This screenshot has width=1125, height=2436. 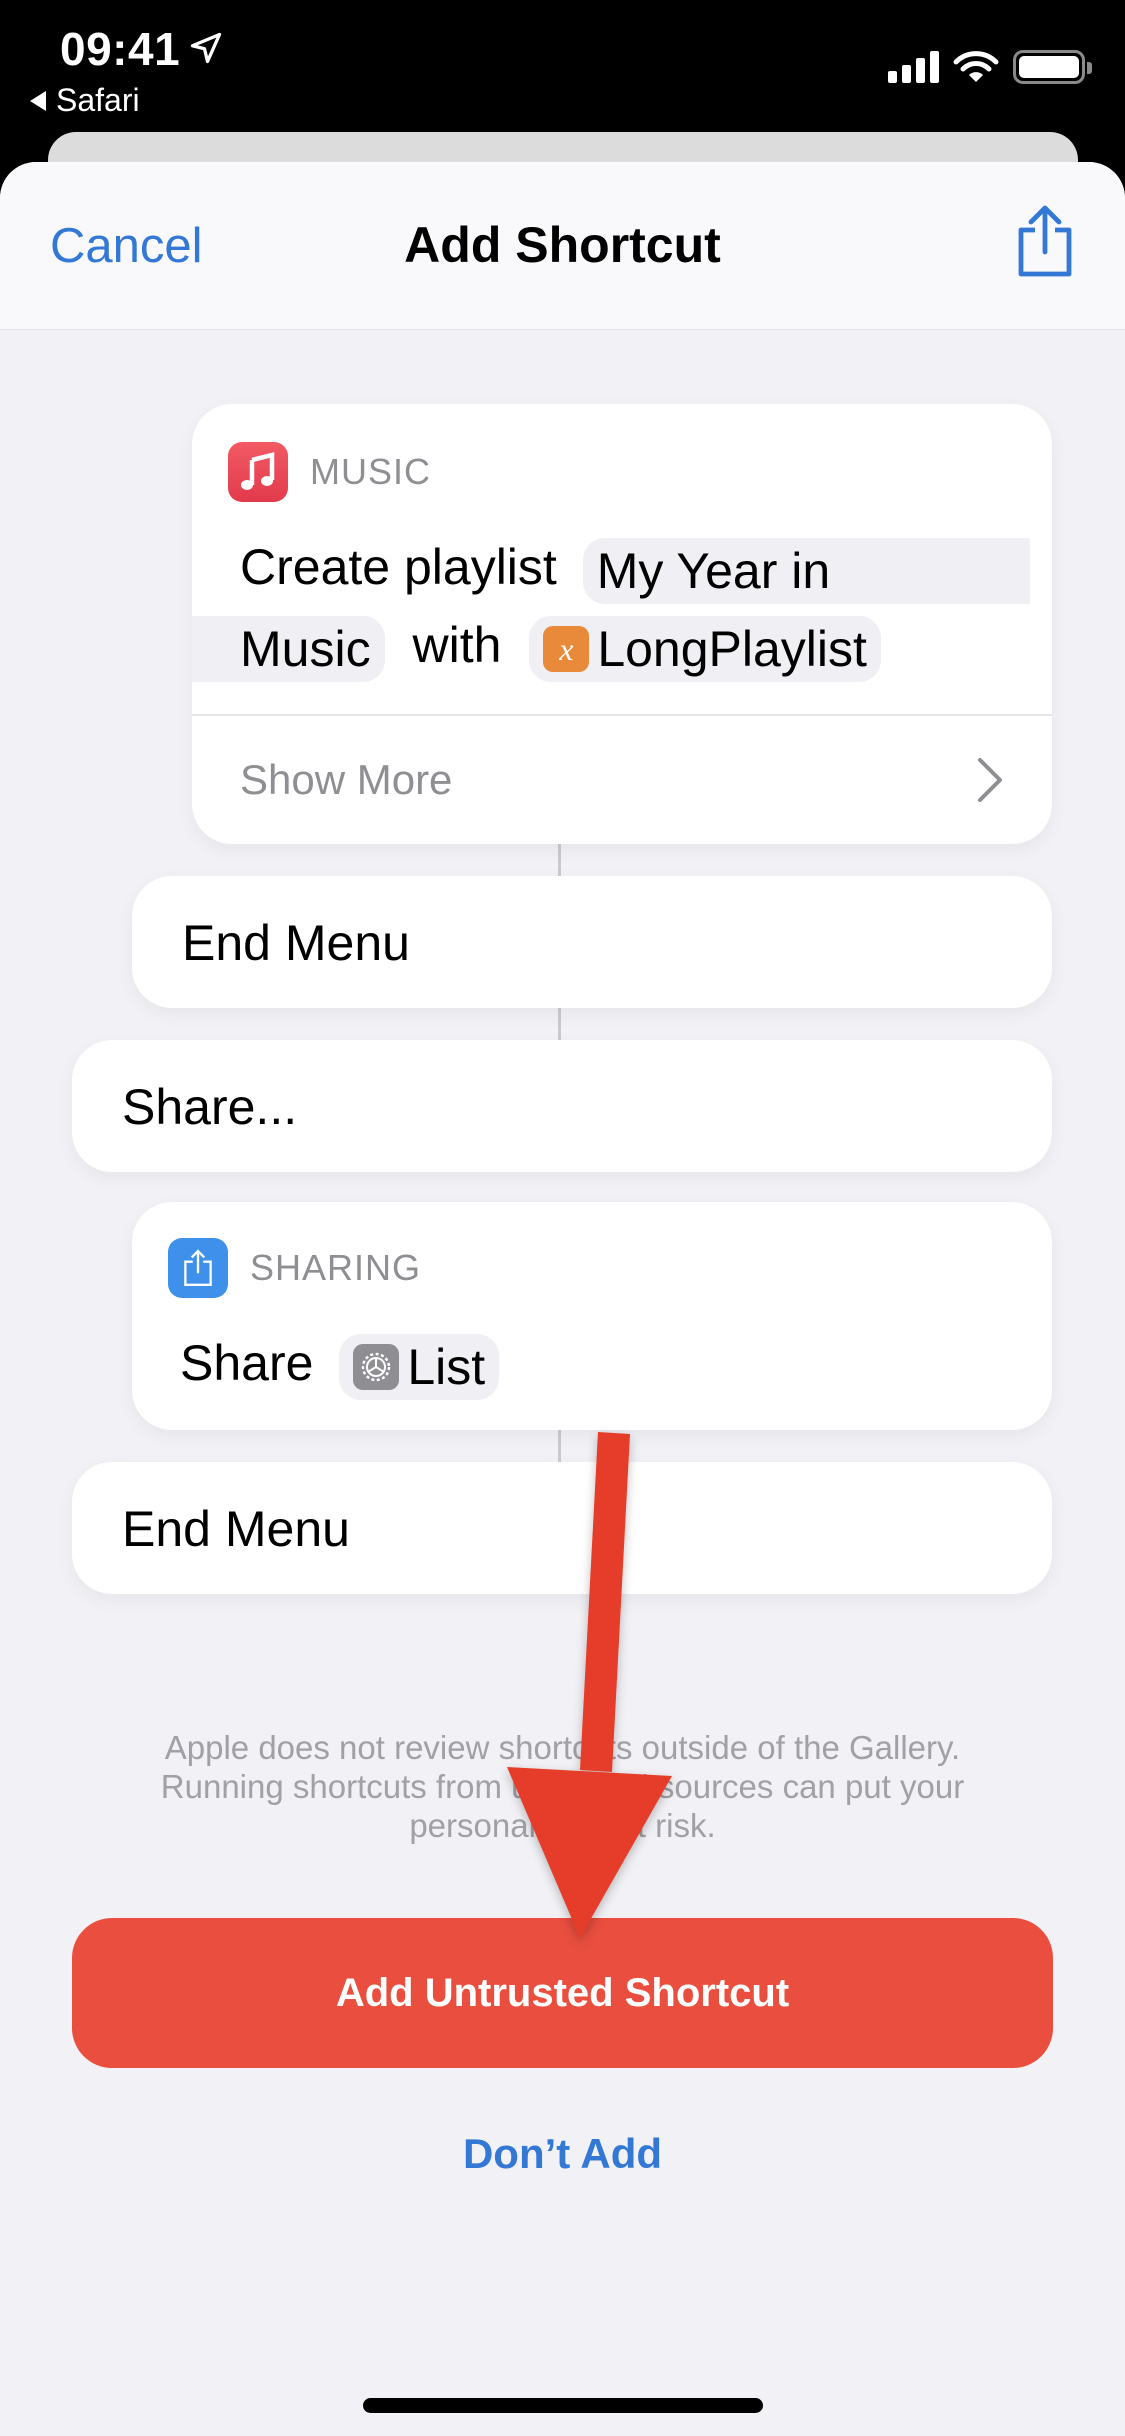 What do you see at coordinates (370, 471) in the screenshot?
I see `app-category-label: MUSIC` at bounding box center [370, 471].